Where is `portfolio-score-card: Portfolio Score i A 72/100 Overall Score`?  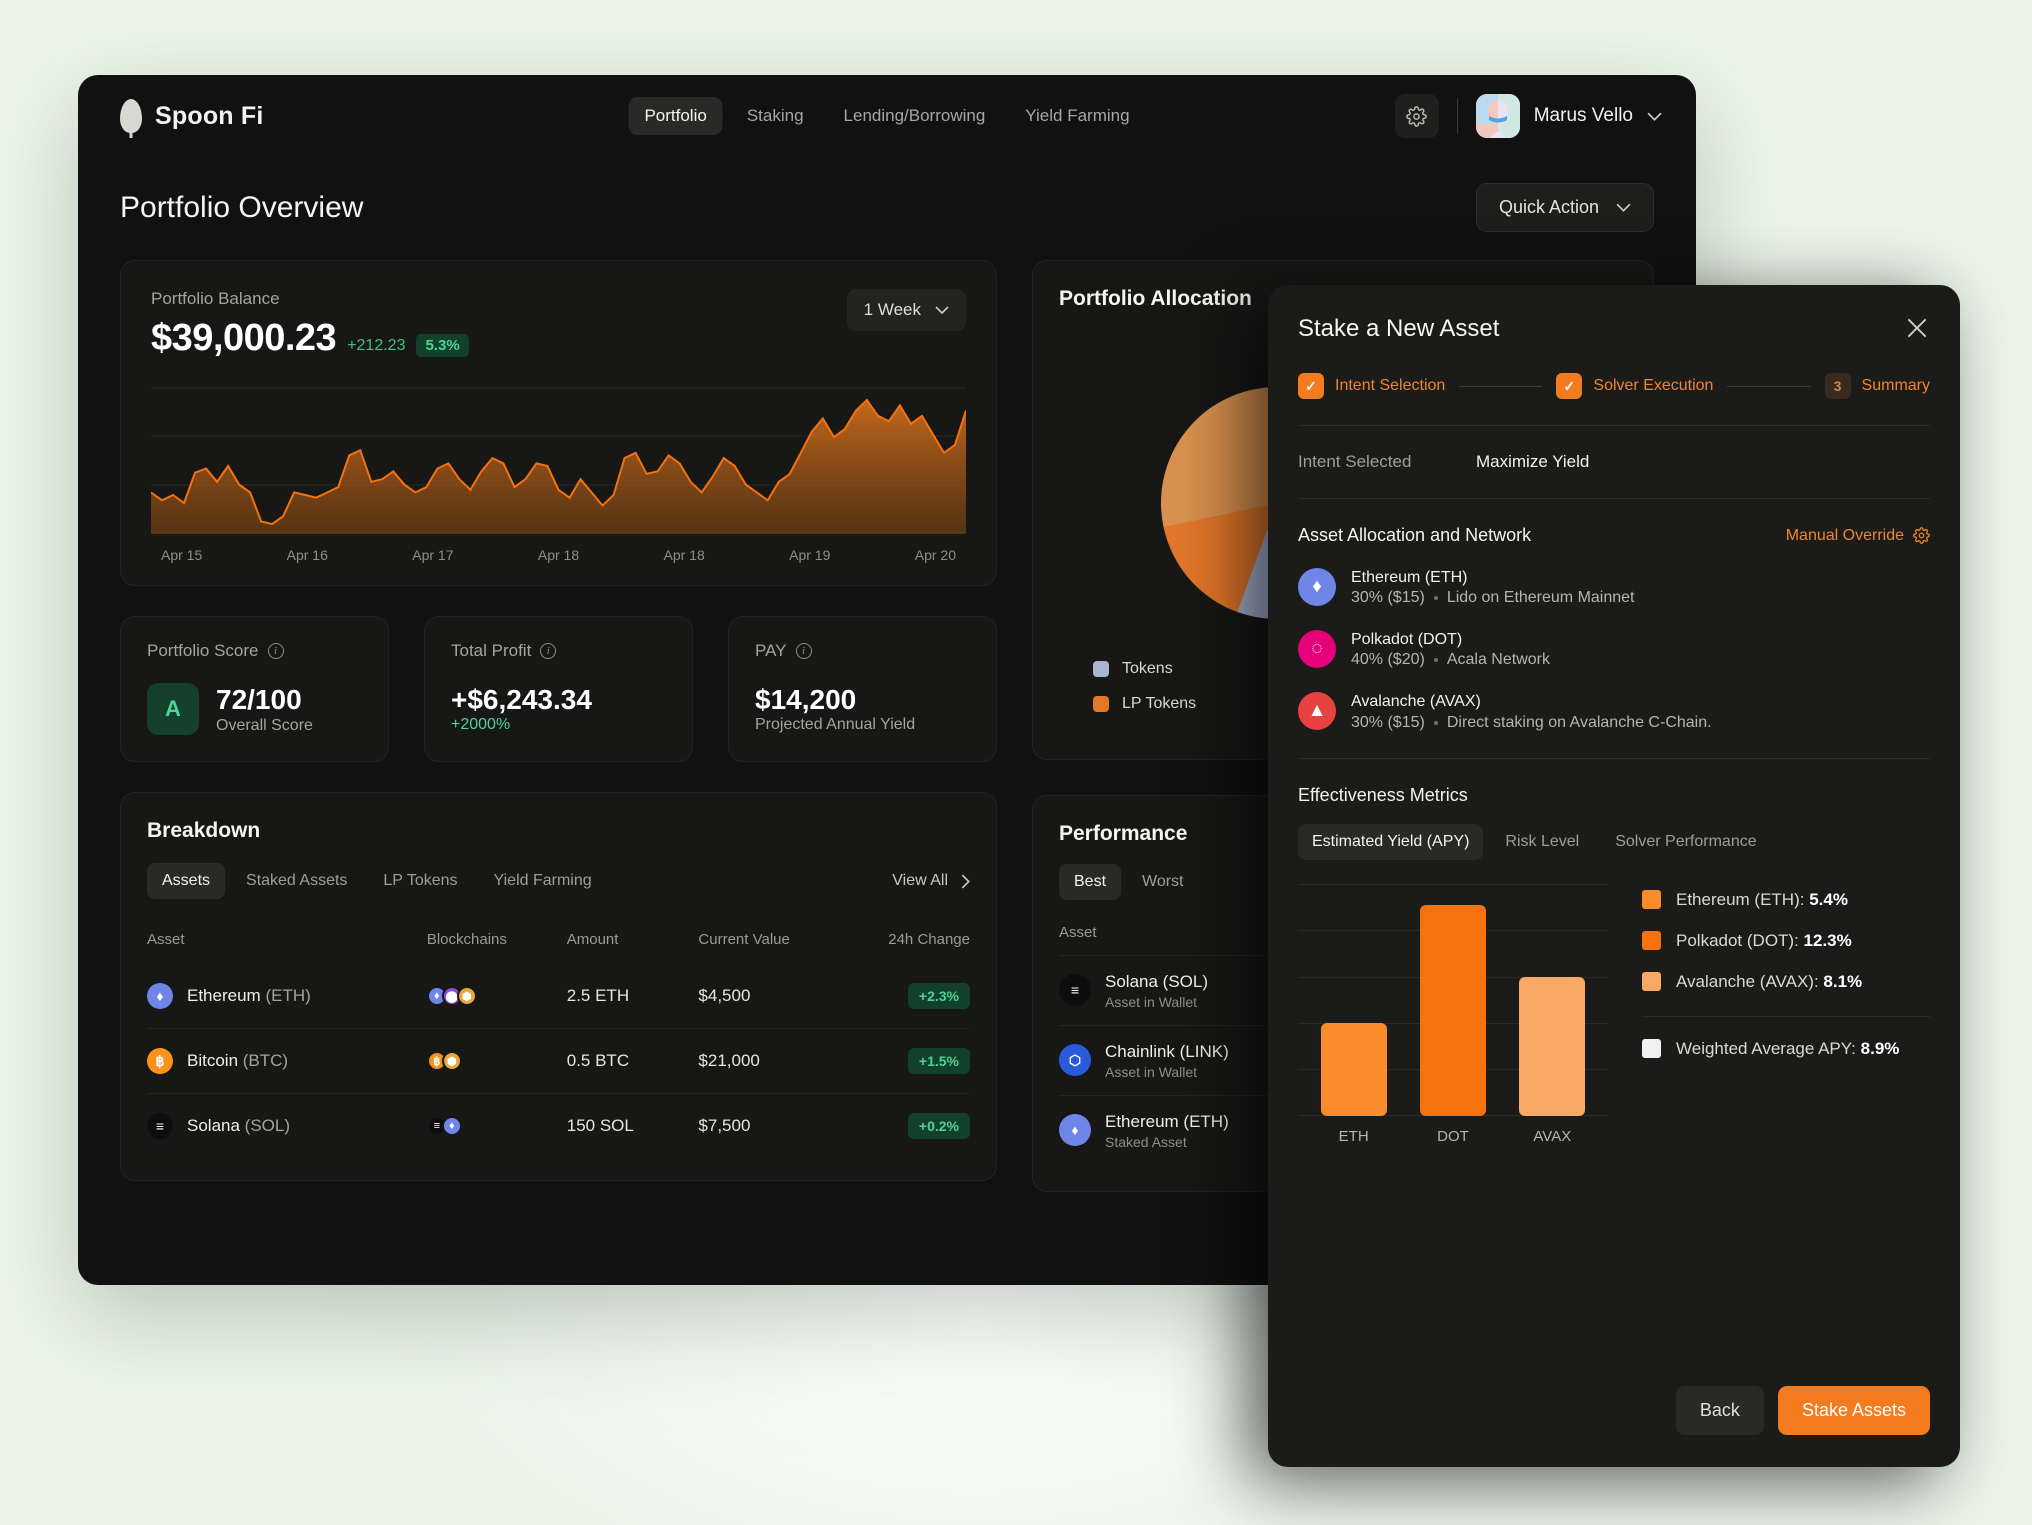 portfolio-score-card: Portfolio Score i A 72/100 Overall Score is located at coordinates (254, 689).